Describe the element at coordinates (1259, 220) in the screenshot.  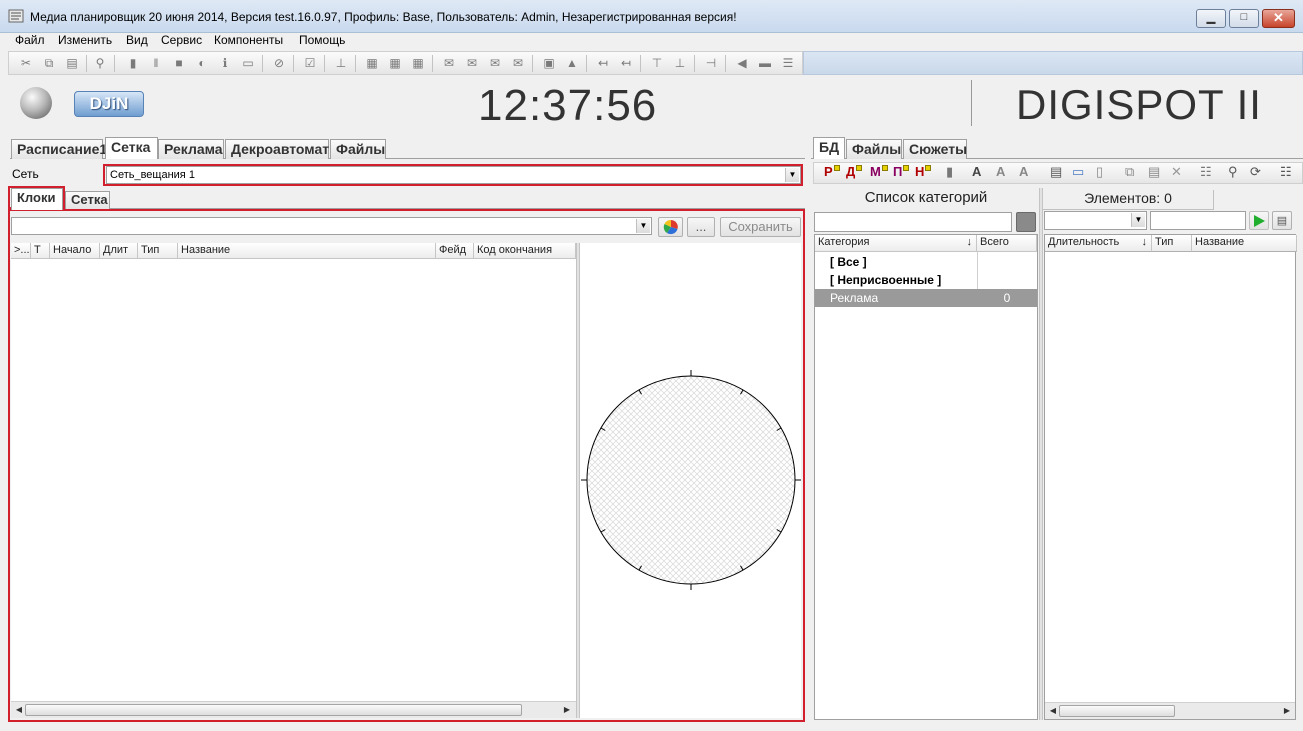
I see `play-button` at that location.